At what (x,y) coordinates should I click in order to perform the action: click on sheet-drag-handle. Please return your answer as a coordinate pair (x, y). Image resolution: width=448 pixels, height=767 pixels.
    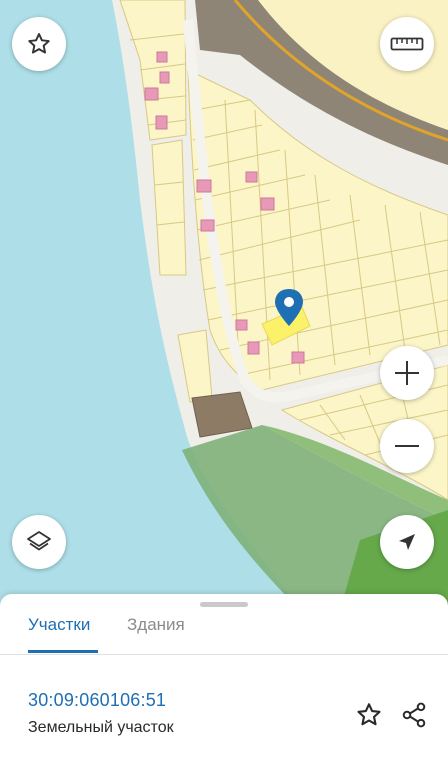
    Looking at the image, I should click on (224, 604).